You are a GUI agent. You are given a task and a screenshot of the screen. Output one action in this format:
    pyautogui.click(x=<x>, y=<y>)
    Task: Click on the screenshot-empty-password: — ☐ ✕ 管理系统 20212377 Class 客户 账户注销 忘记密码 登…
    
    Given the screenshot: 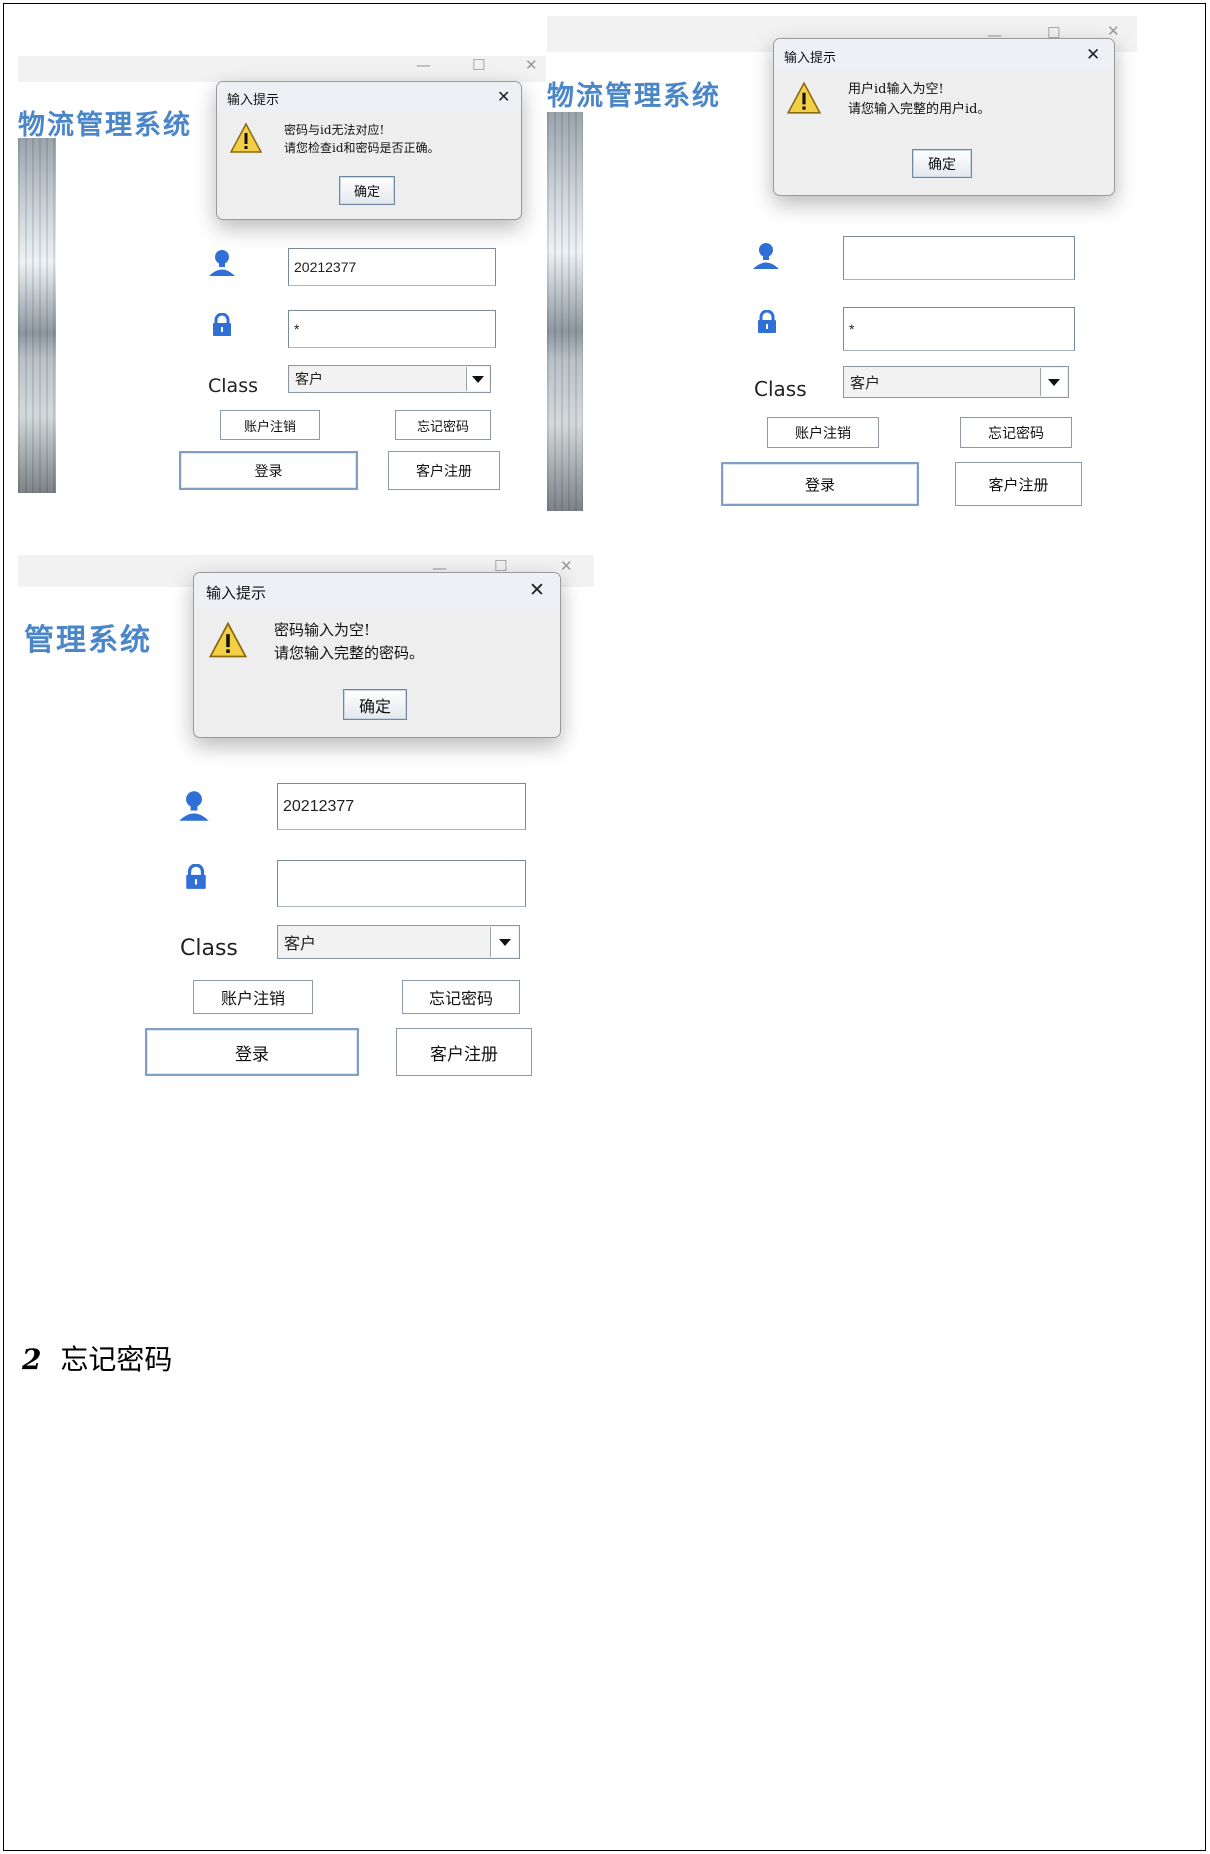 What is the action you would take?
    pyautogui.click(x=306, y=817)
    